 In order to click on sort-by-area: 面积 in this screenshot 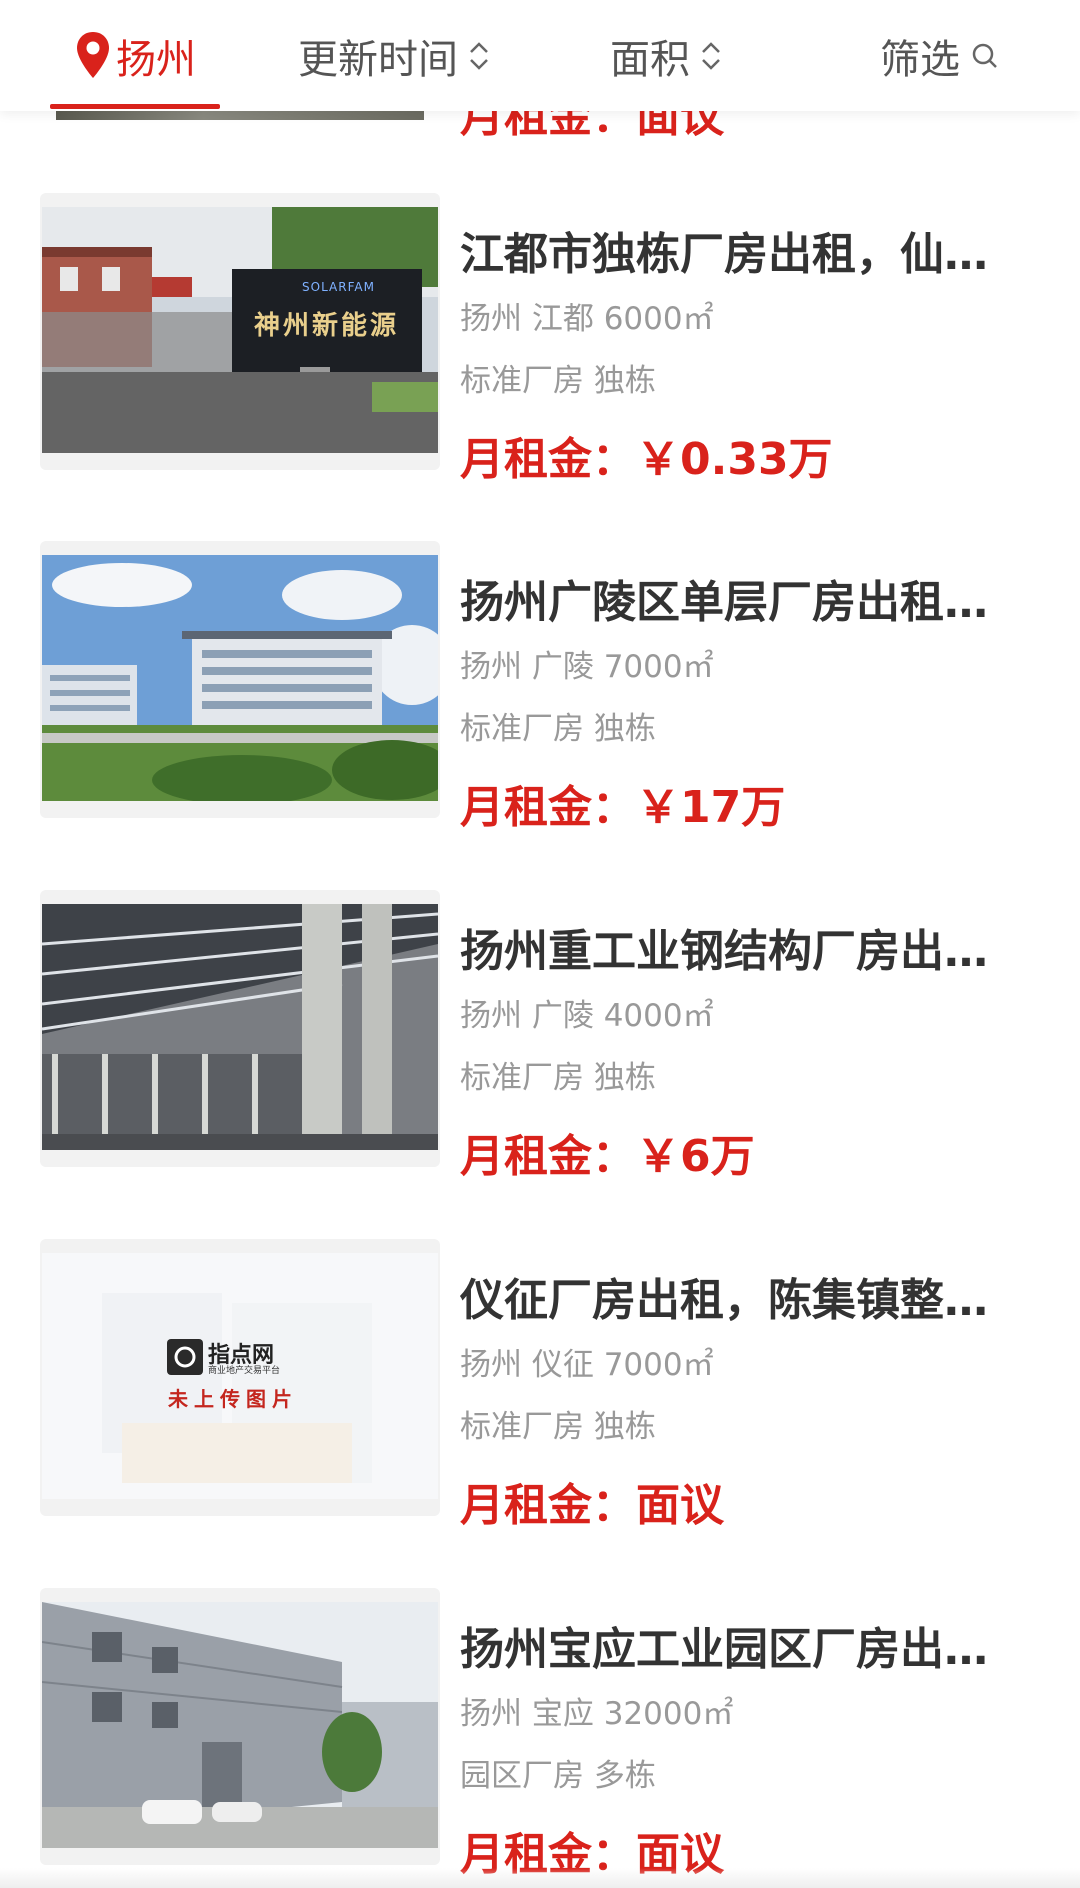, I will do `click(666, 56)`.